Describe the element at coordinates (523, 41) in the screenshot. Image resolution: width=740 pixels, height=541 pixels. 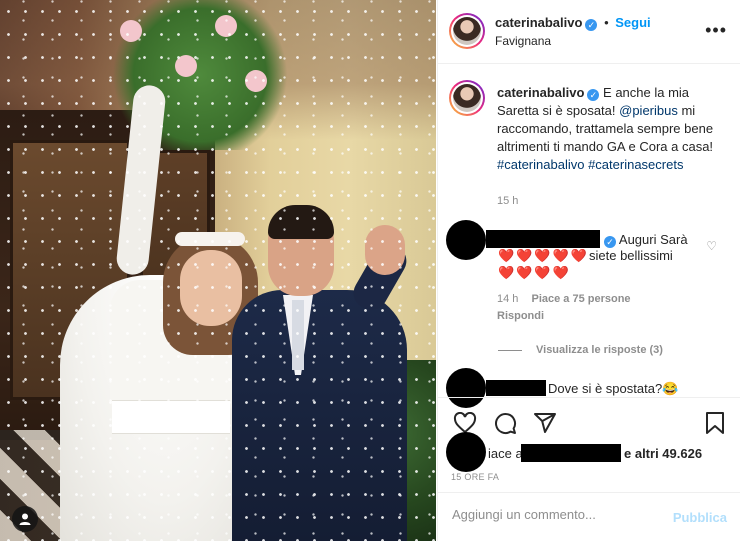
I see `location-link: Favignana` at that location.